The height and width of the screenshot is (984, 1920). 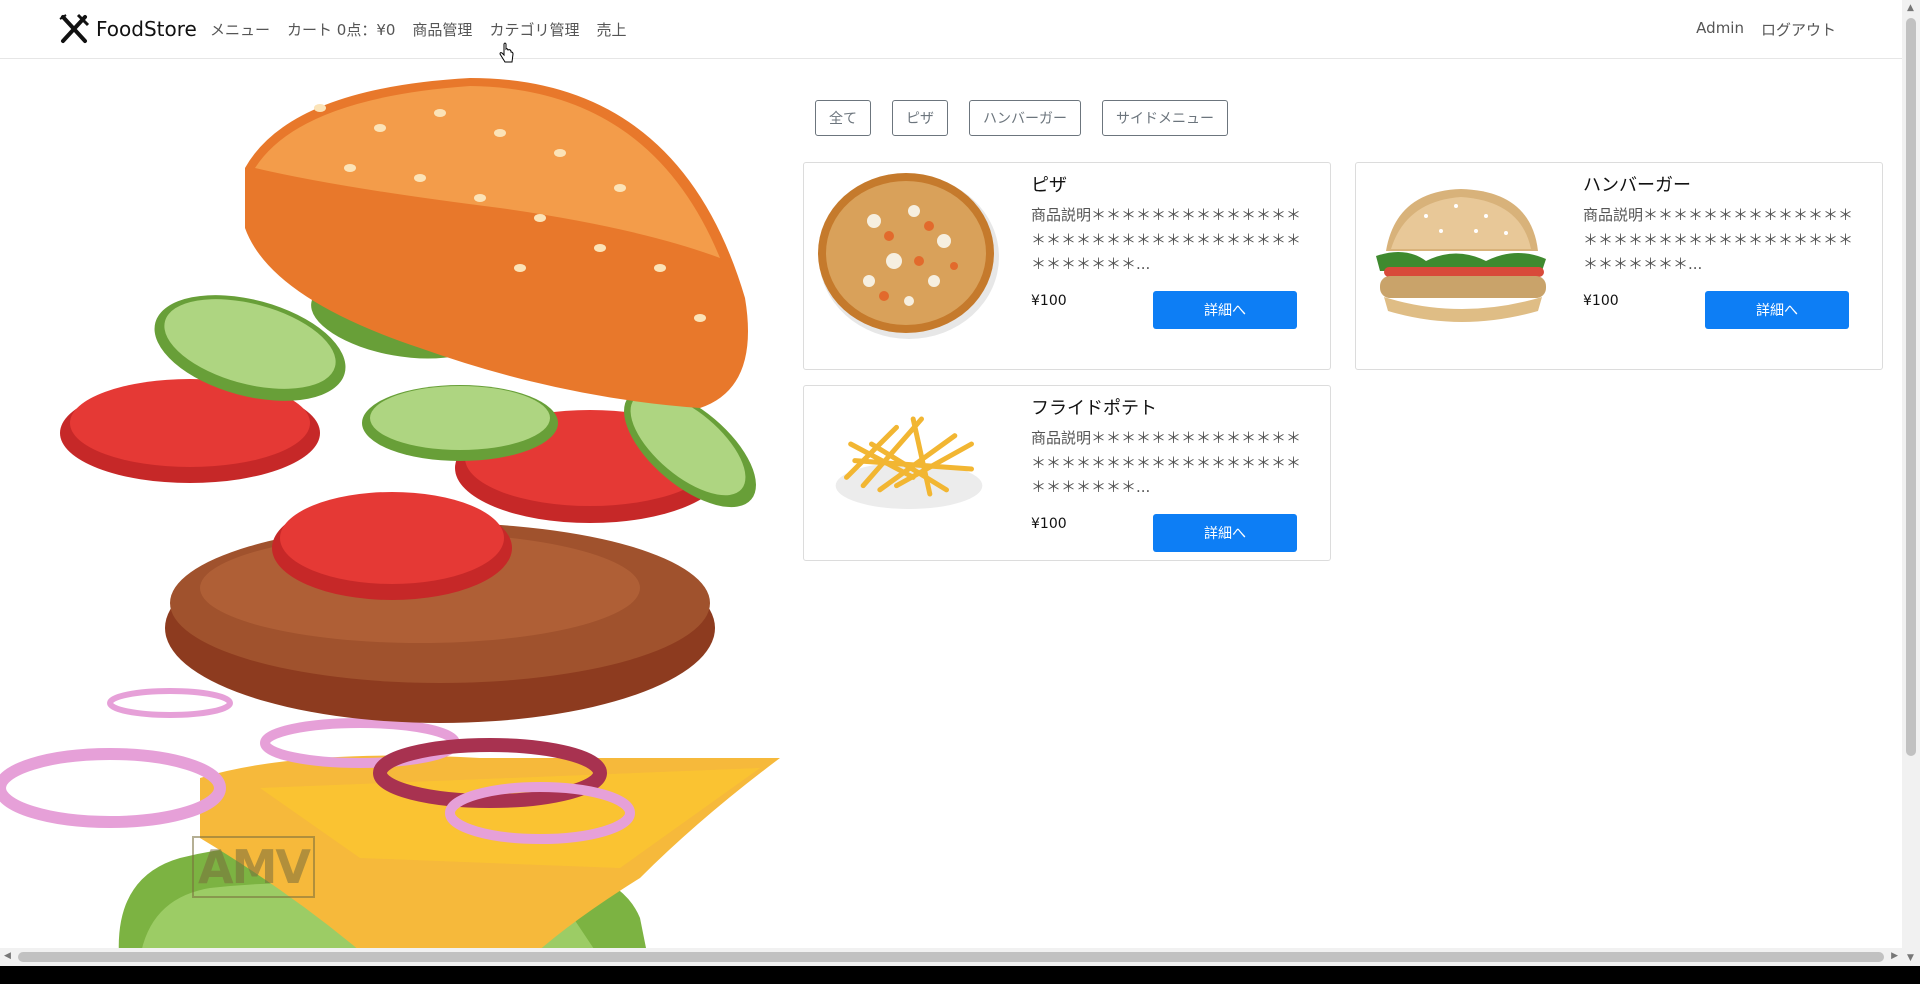 What do you see at coordinates (1049, 185) in the screenshot?
I see `product-name: ピザ` at bounding box center [1049, 185].